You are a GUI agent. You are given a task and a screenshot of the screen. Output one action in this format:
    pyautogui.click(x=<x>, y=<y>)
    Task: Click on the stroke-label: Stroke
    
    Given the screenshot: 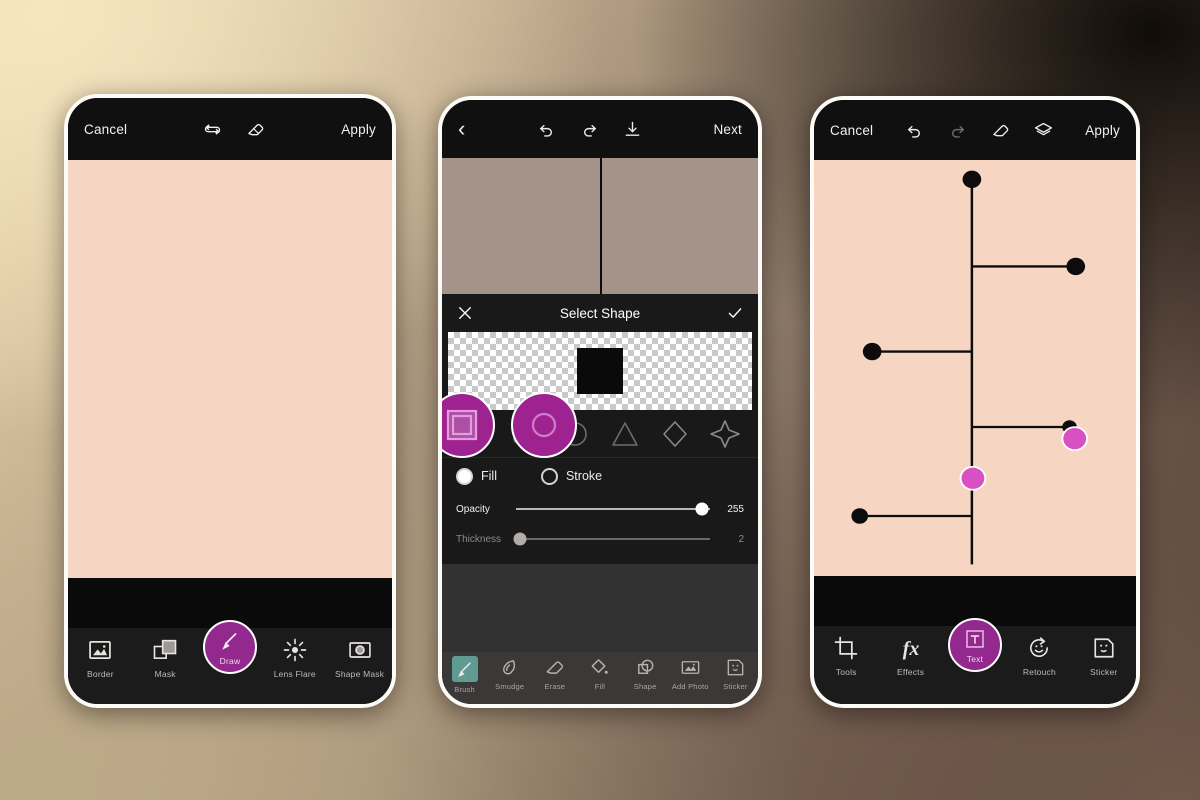 What is the action you would take?
    pyautogui.click(x=584, y=476)
    